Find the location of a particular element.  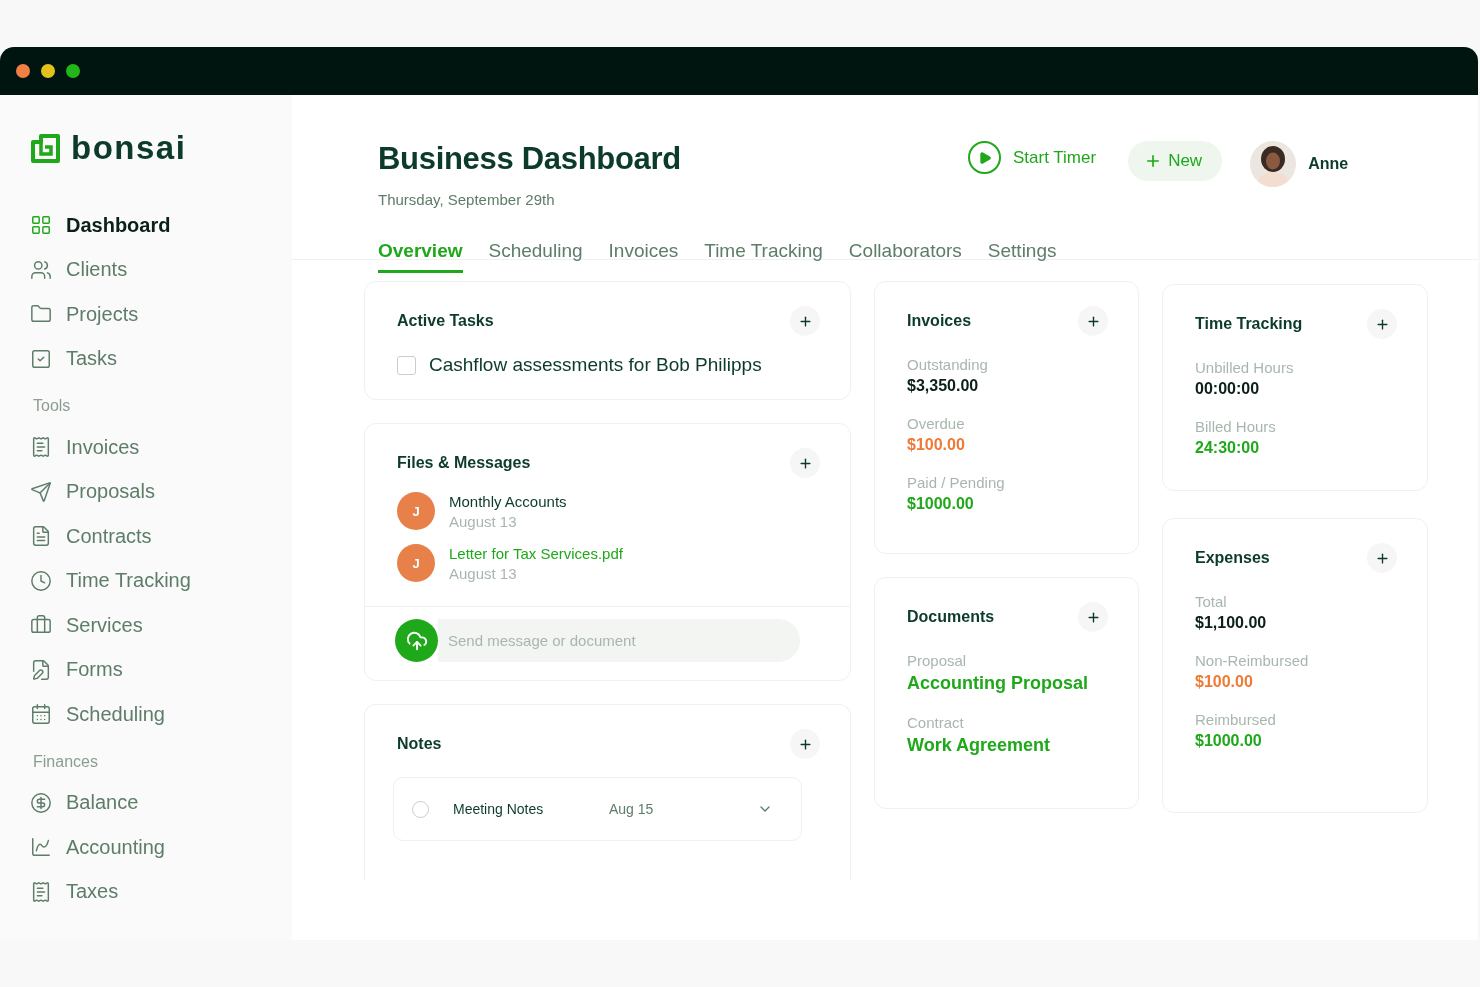

sidebar-item: Tasks is located at coordinates (145, 358).